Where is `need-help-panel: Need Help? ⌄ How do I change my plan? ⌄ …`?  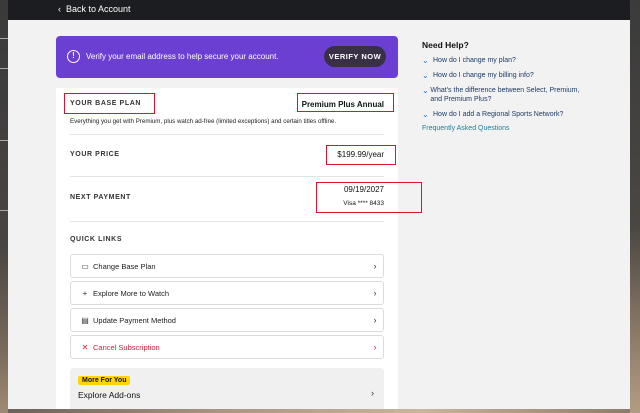 need-help-panel: Need Help? ⌄ How do I change my plan? ⌄ … is located at coordinates (507, 86).